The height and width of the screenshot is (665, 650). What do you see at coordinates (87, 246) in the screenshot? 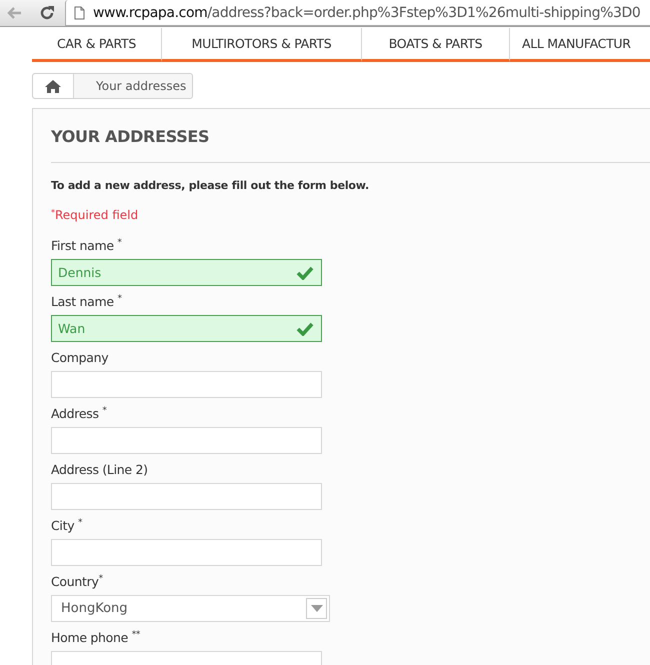
I see `field-label: First name $^{*}$` at bounding box center [87, 246].